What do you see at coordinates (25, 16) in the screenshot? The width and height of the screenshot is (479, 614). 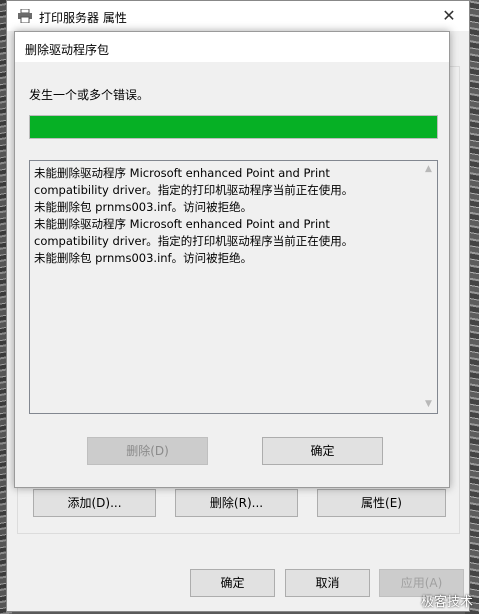 I see `printer-icon` at bounding box center [25, 16].